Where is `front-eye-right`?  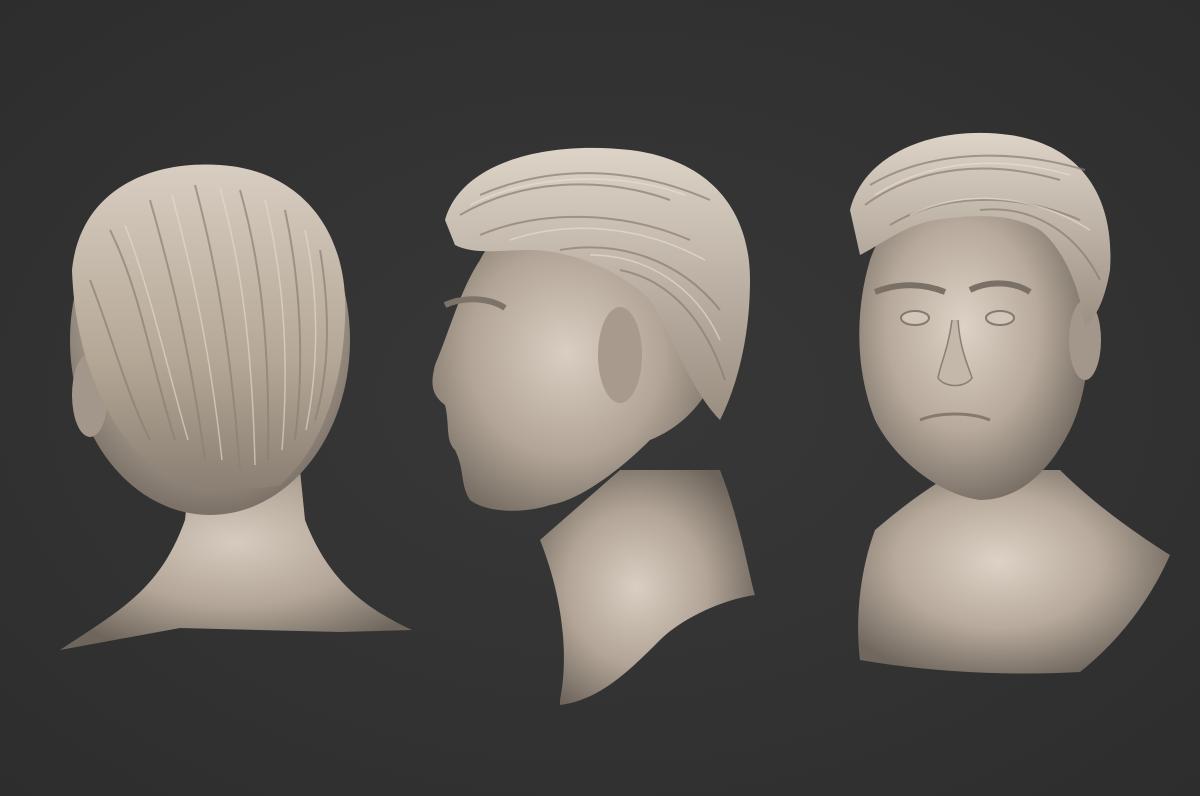
front-eye-right is located at coordinates (1000, 318).